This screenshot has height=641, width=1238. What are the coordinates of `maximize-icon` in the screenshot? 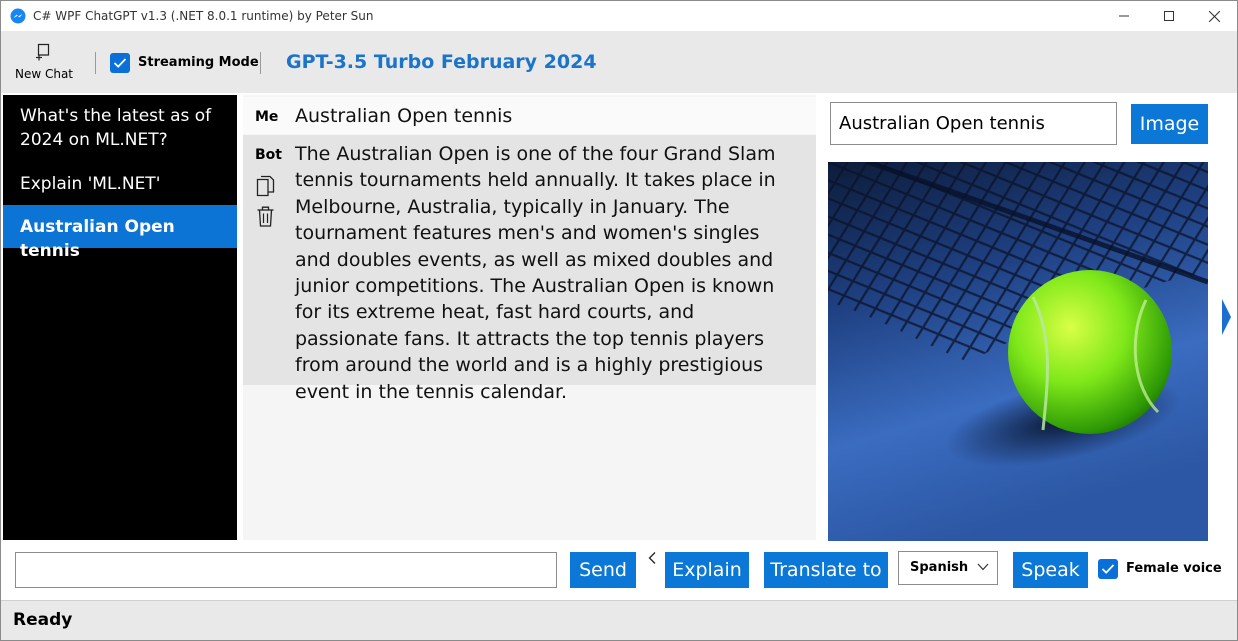 It's located at (1169, 16).